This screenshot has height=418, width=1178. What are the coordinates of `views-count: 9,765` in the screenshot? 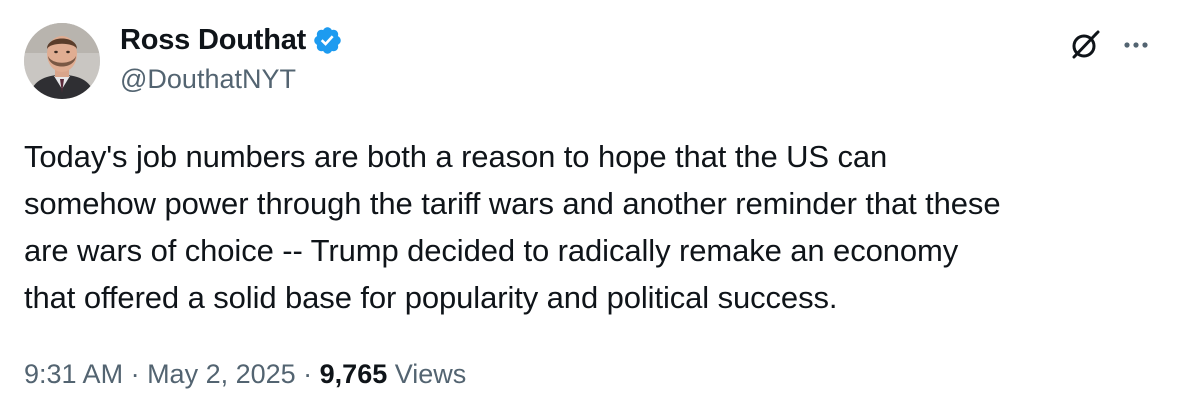 It's located at (353, 374).